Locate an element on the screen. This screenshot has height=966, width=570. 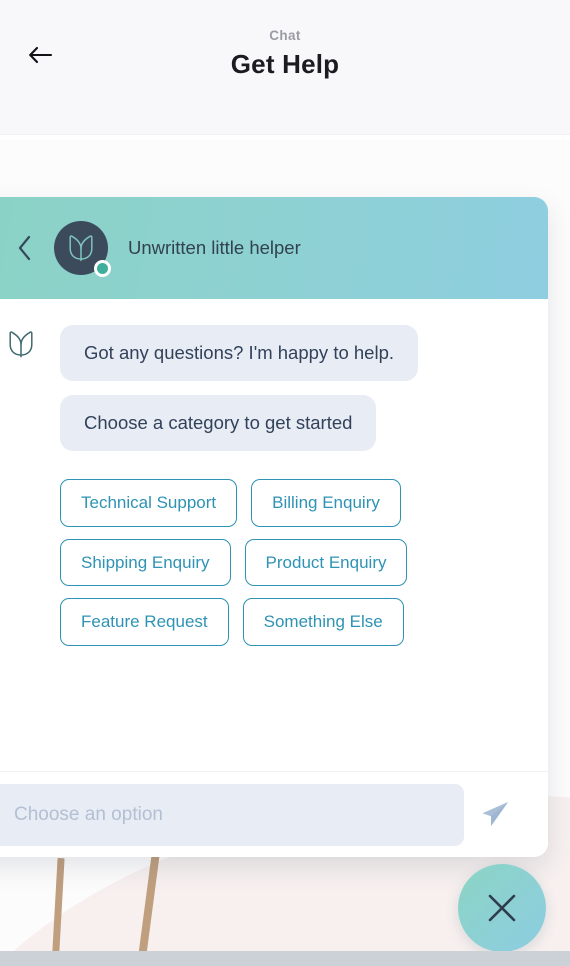
chat-close-fab is located at coordinates (502, 908).